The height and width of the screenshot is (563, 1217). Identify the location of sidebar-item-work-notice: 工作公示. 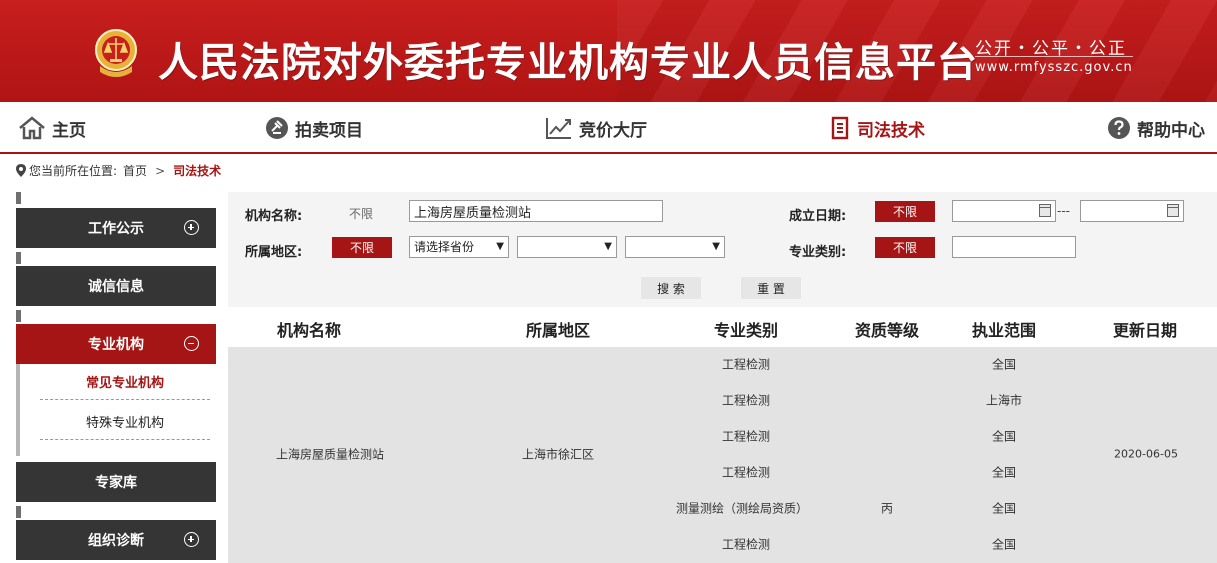
(116, 228).